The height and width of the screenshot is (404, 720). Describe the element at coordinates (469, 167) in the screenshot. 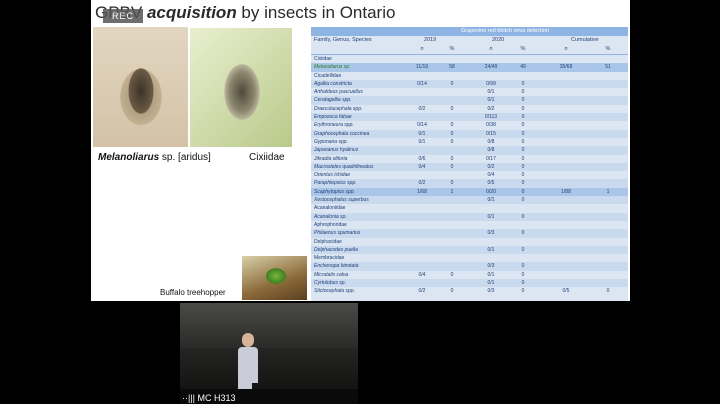

I see `table-row: Macrosteles quadrilineatus 0/4 0 0/2 0` at that location.